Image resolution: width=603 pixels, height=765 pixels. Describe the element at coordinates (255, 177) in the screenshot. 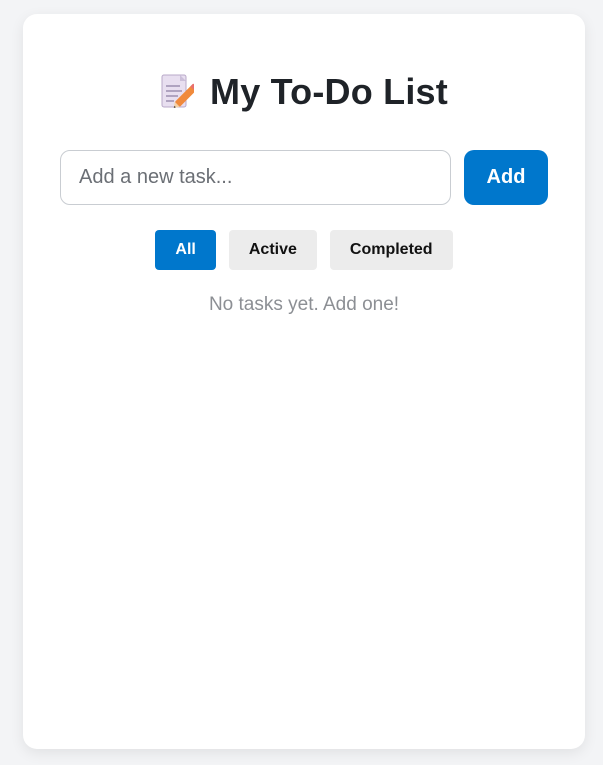

I see `new-task-input` at that location.